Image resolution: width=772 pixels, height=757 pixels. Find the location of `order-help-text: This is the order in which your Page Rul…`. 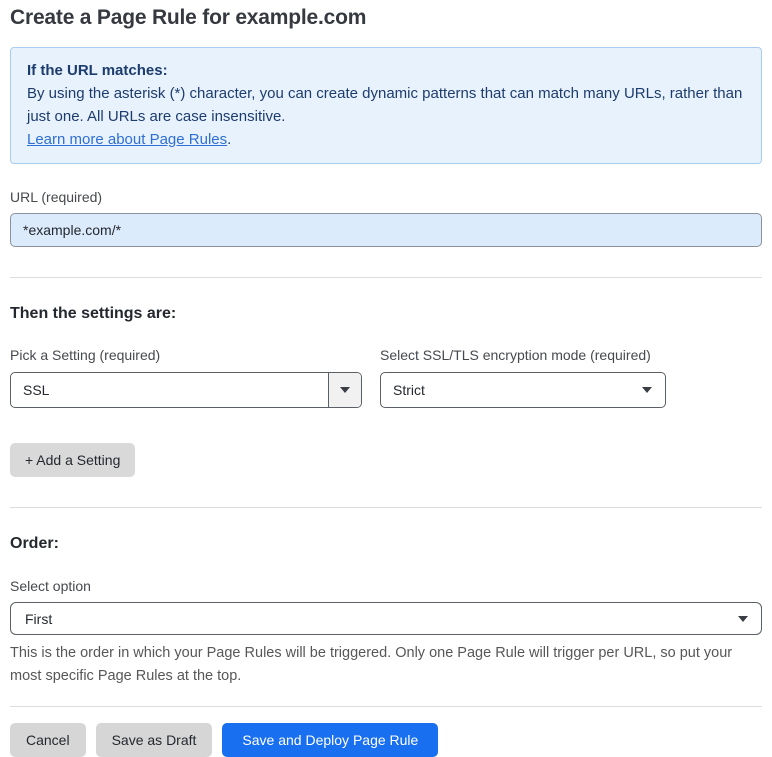

order-help-text: This is the order in which your Page Rul… is located at coordinates (371, 664).